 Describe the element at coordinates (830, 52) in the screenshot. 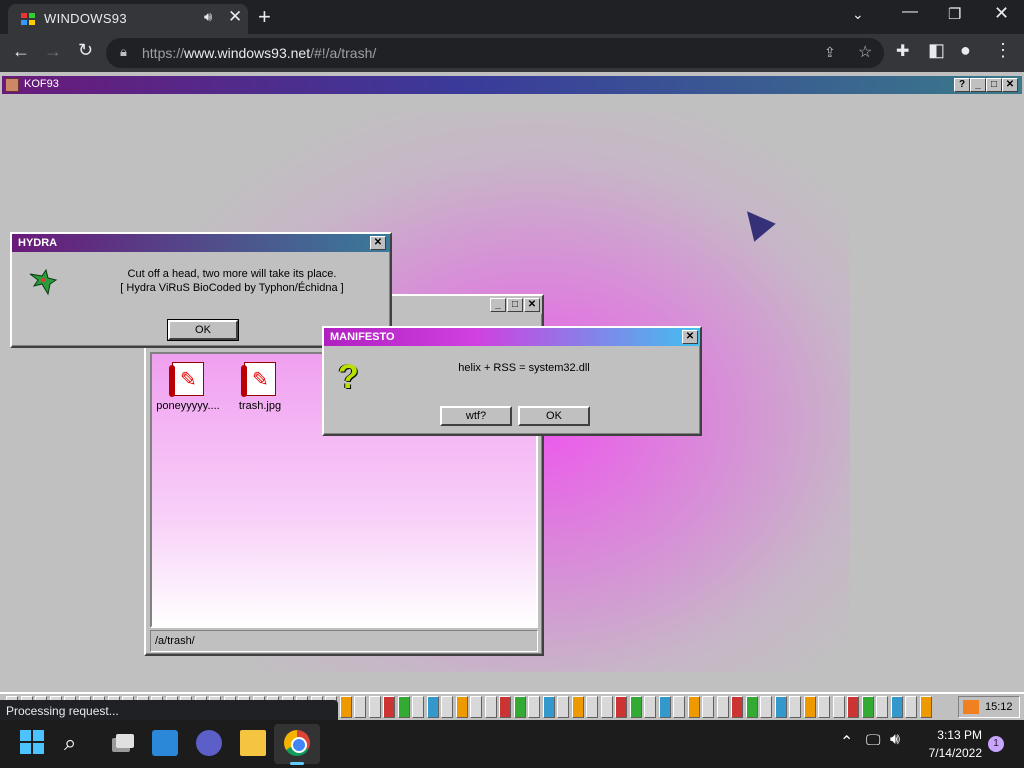

I see `share-icon: ⇪` at that location.